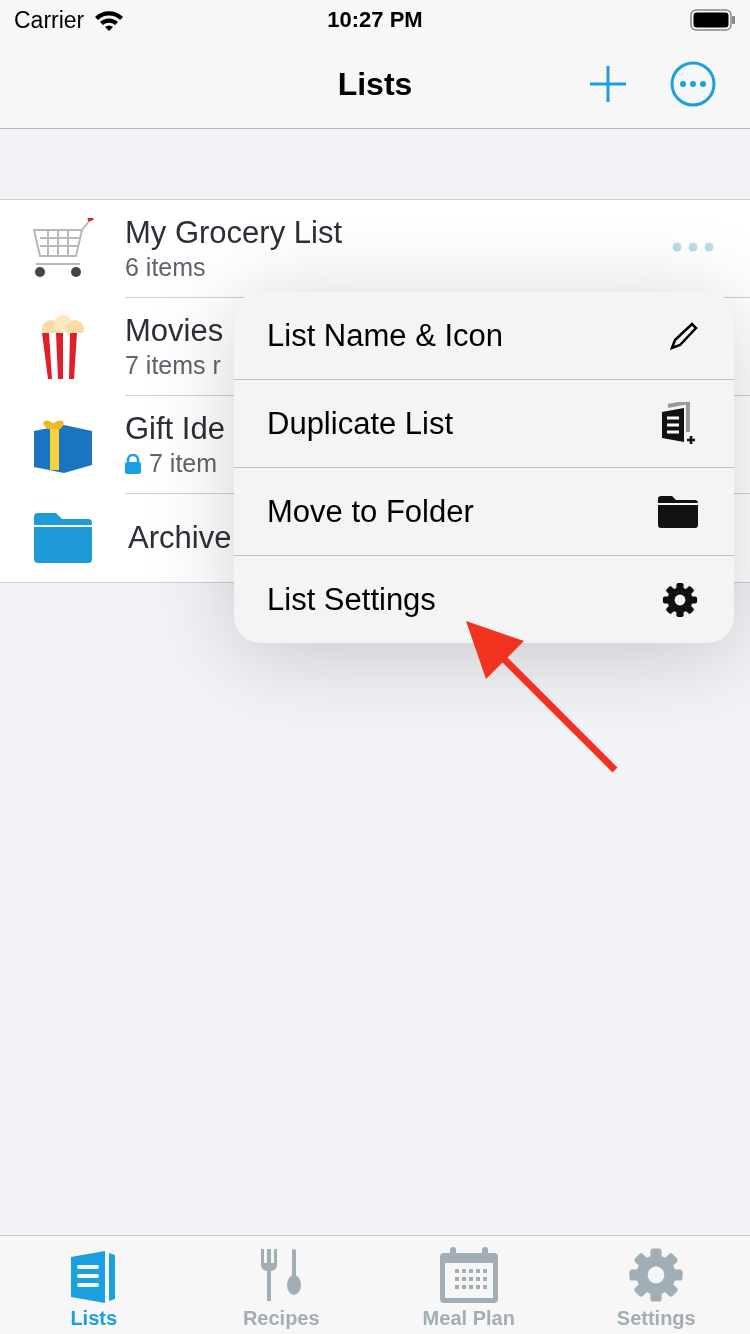  Describe the element at coordinates (234, 233) in the screenshot. I see `list-name: My Grocery List` at that location.